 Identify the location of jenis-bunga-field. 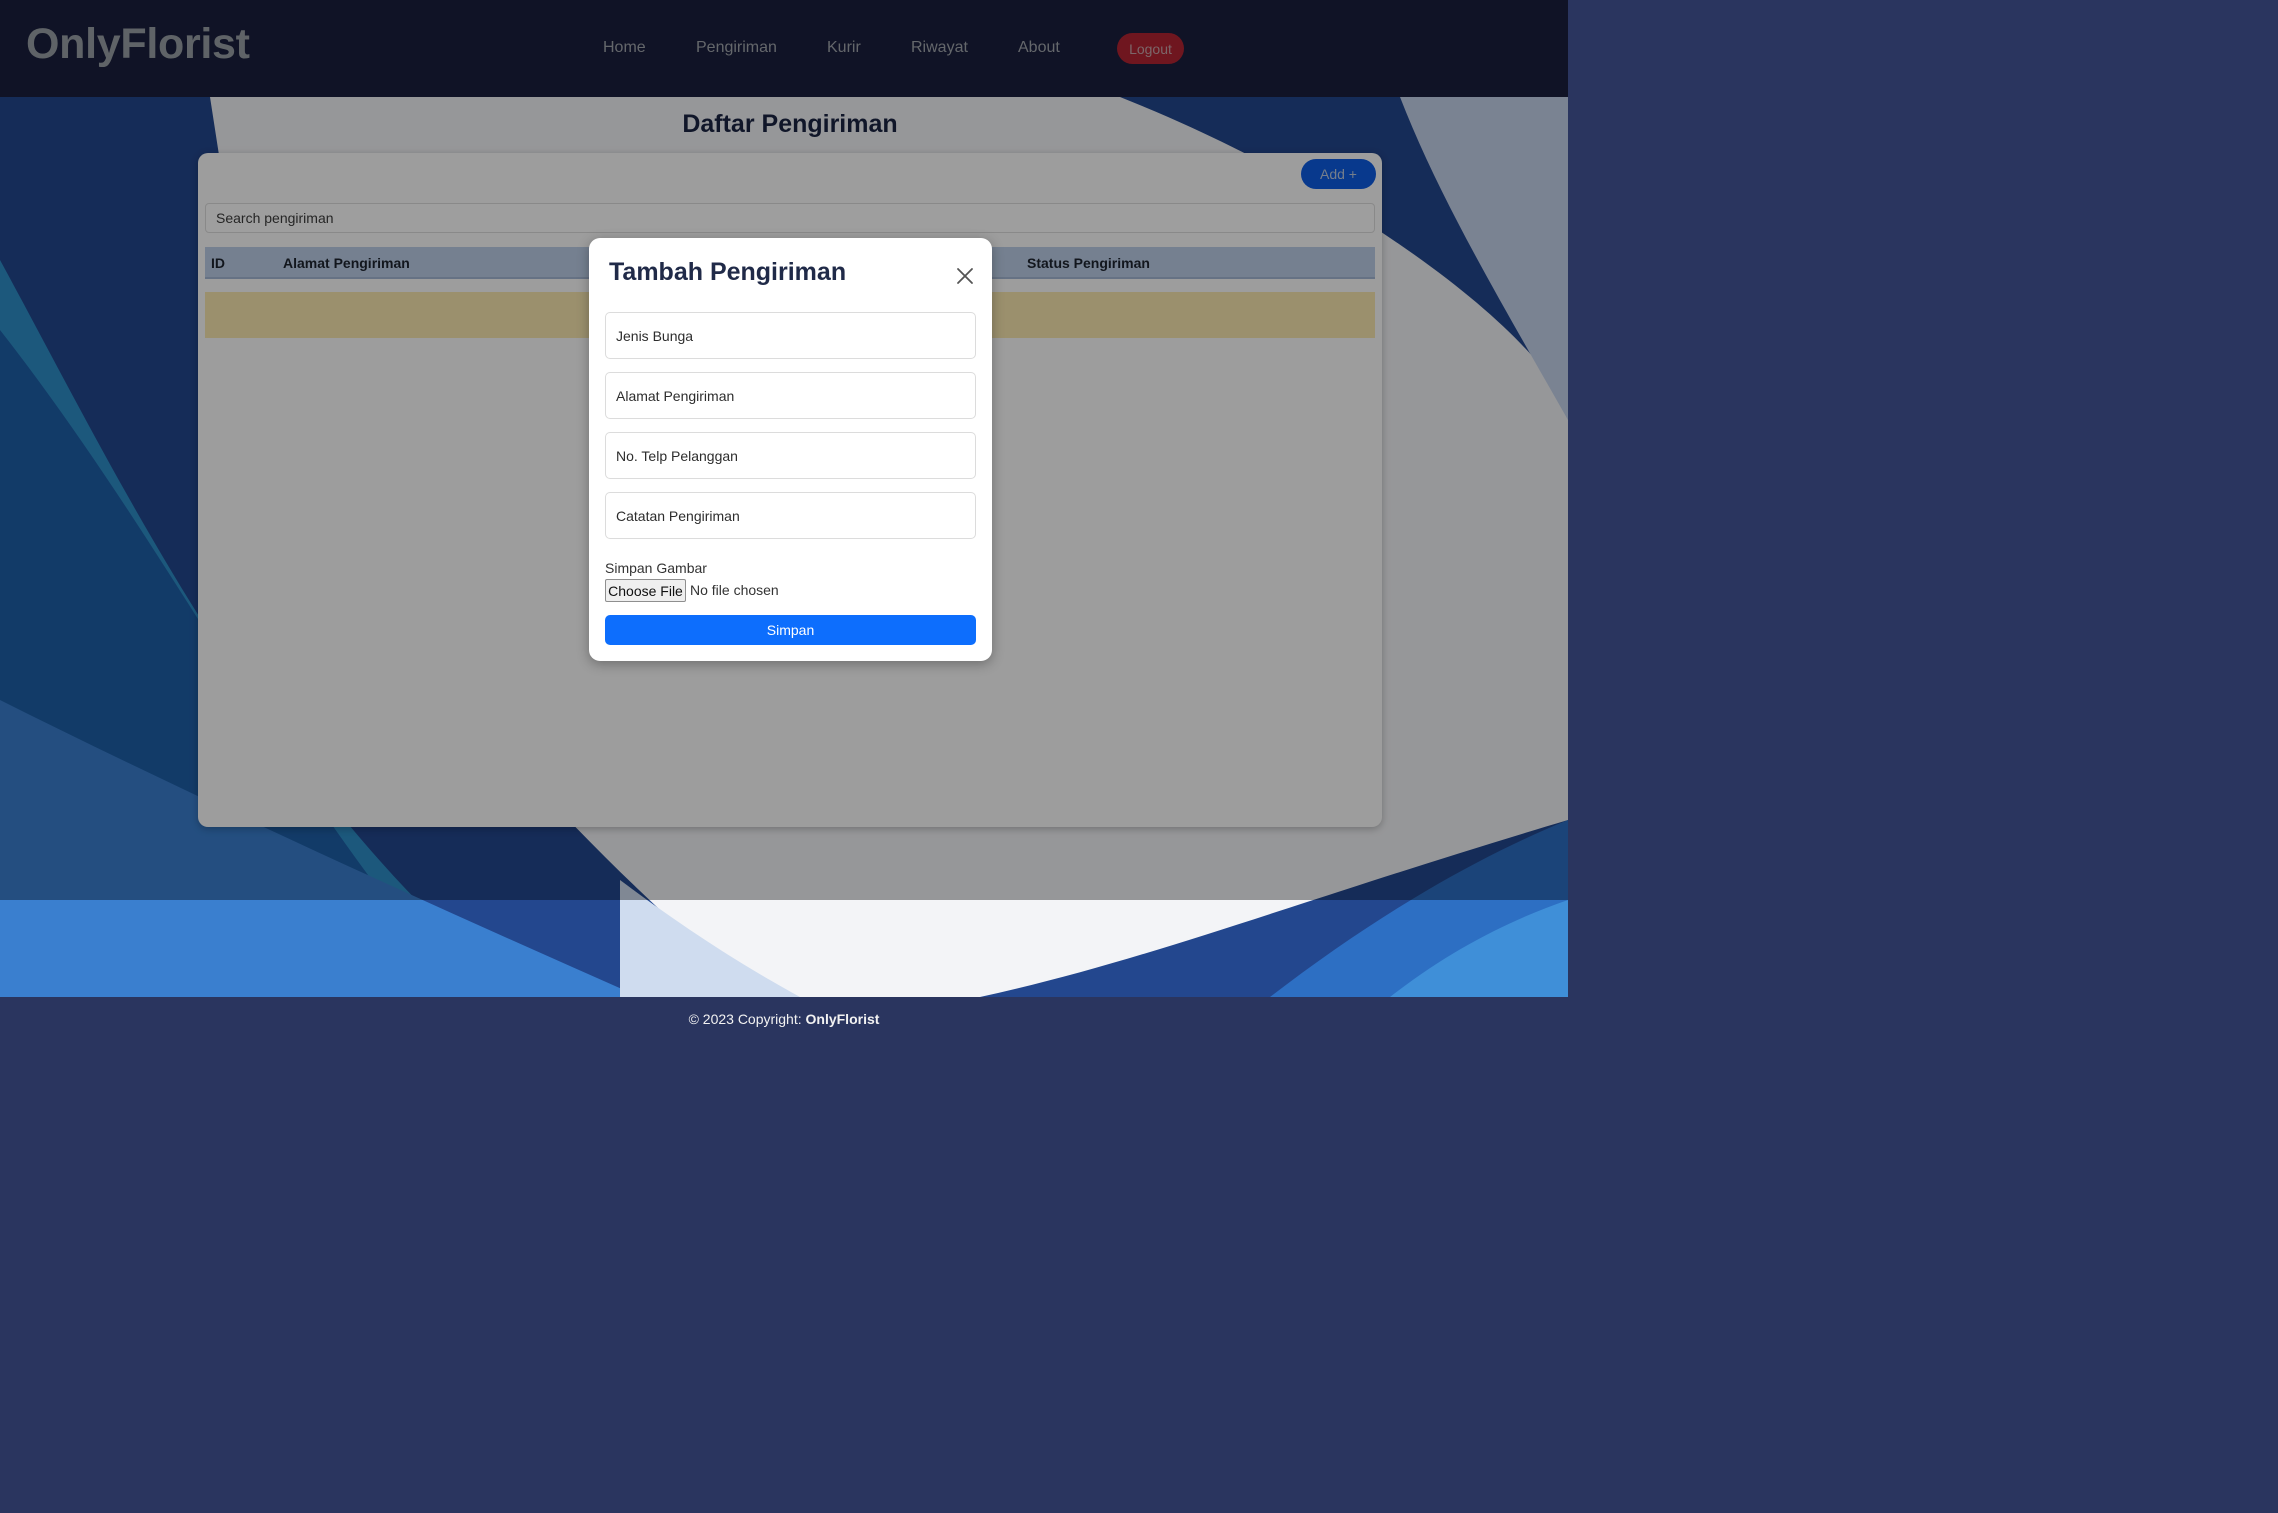
(790, 335).